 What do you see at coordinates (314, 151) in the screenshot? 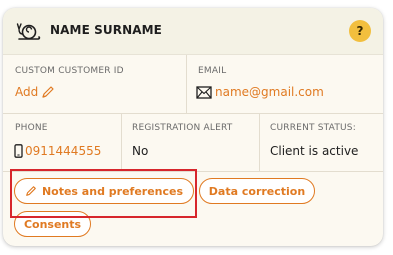
I see `current-status-value: Client is active` at bounding box center [314, 151].